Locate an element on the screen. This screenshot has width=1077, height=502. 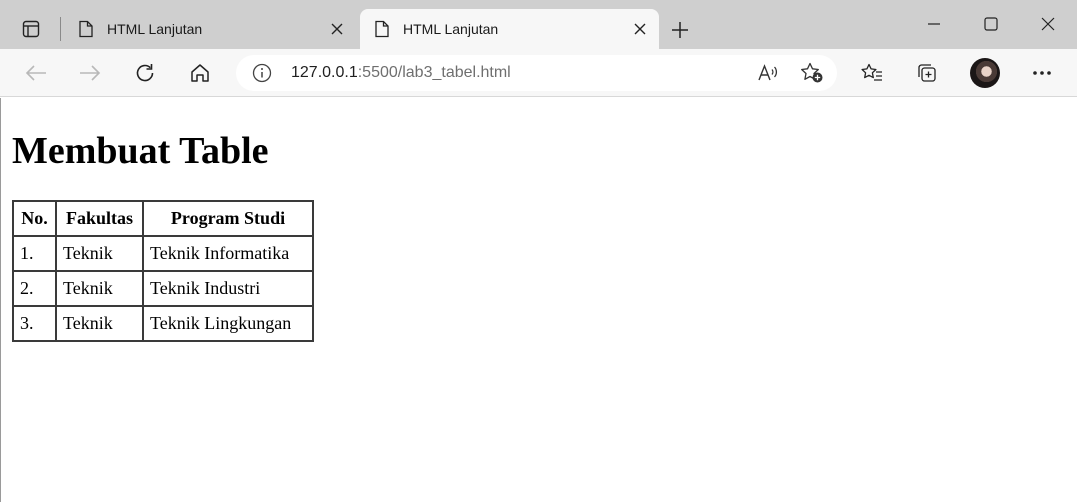
header-program-studi: Program Studi is located at coordinates (228, 218).